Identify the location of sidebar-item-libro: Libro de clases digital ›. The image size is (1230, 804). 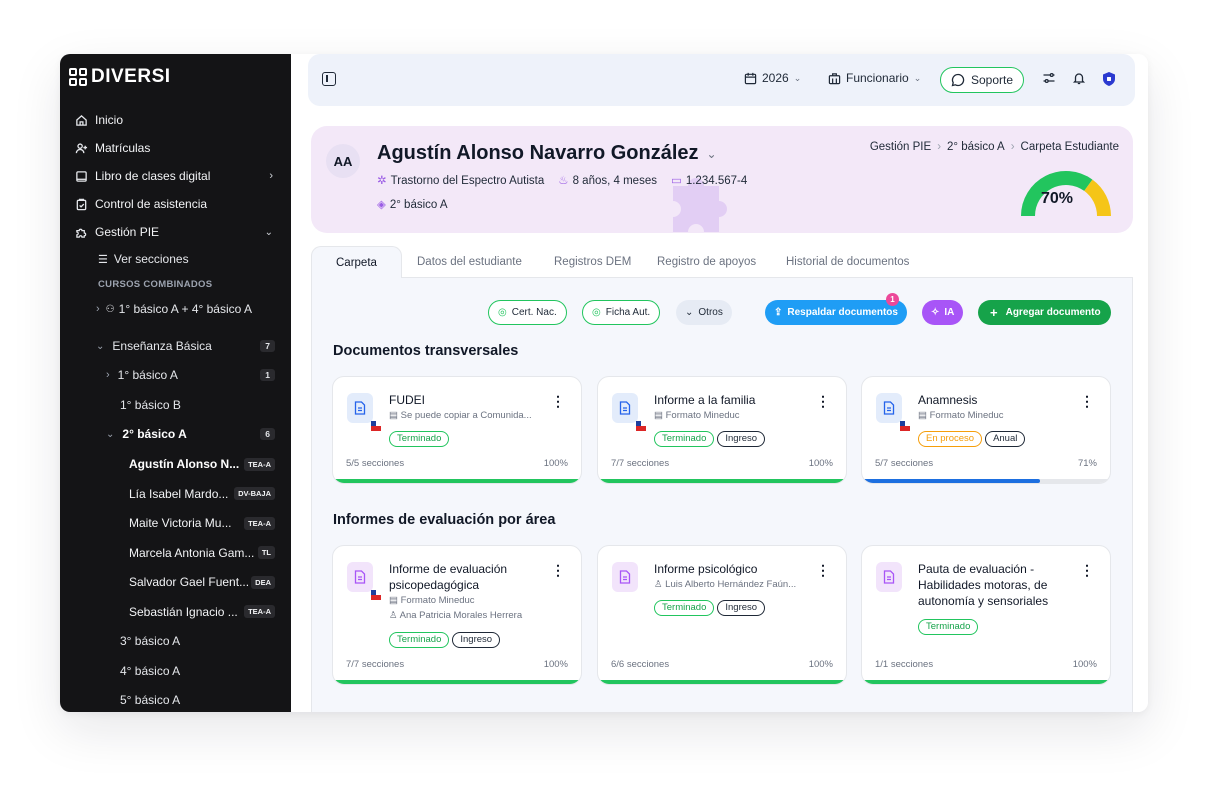
(175, 176).